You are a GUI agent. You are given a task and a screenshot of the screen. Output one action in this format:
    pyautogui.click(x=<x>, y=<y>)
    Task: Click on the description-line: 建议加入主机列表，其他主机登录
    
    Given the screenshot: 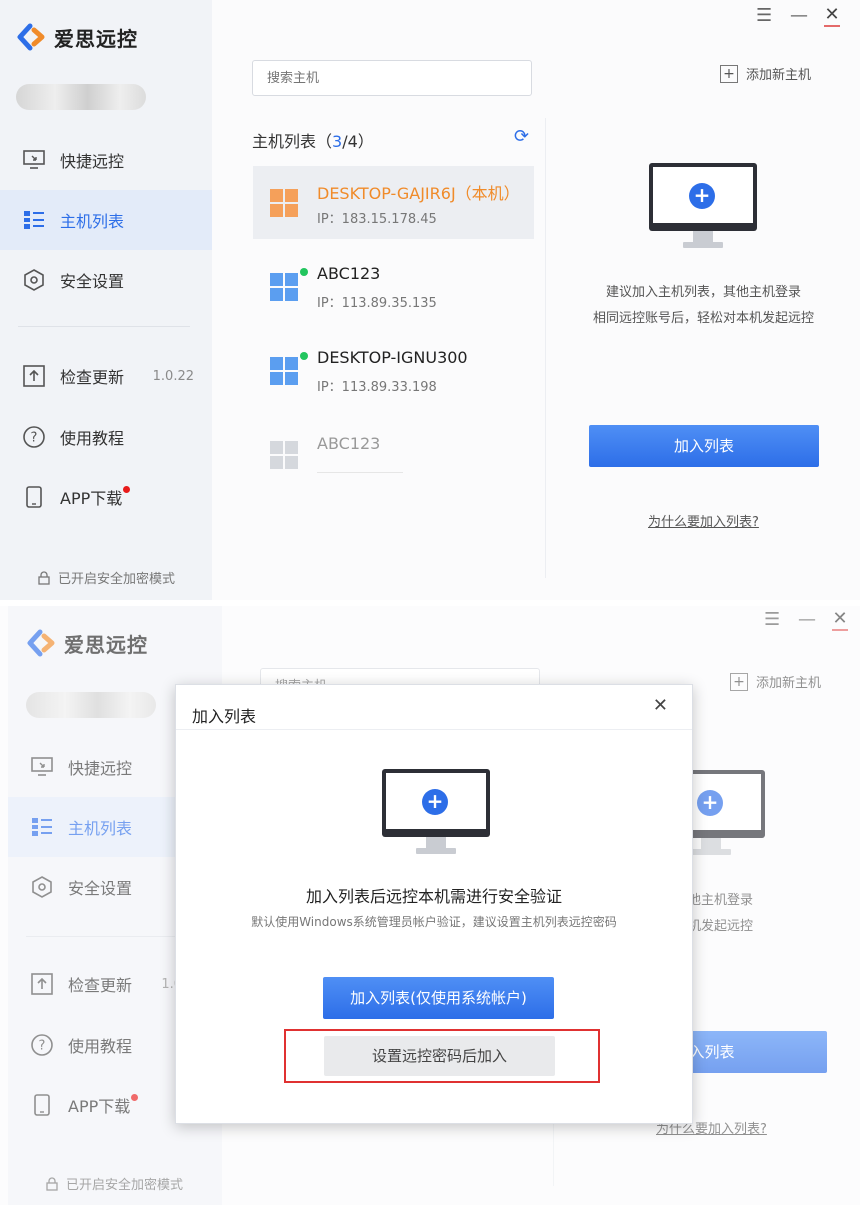 What is the action you would take?
    pyautogui.click(x=703, y=292)
    